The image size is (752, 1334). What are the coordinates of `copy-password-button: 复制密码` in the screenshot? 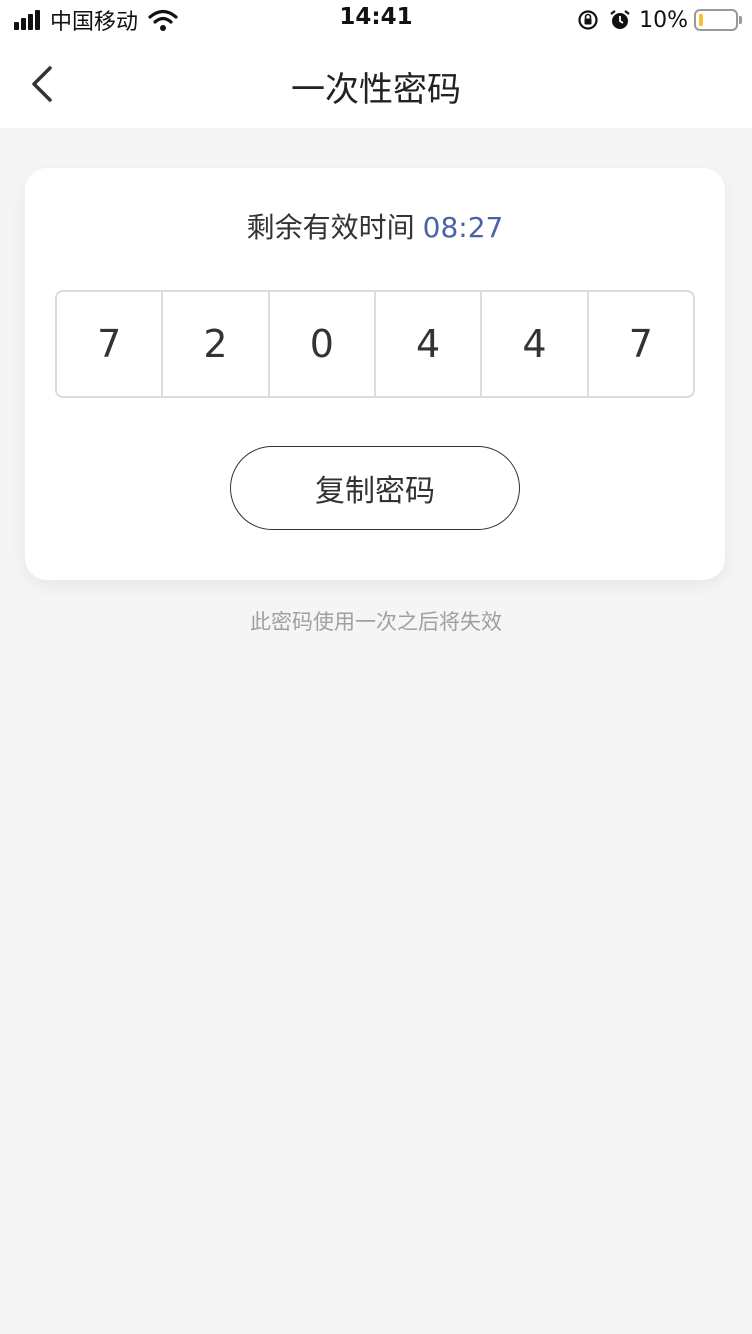 It's located at (375, 488).